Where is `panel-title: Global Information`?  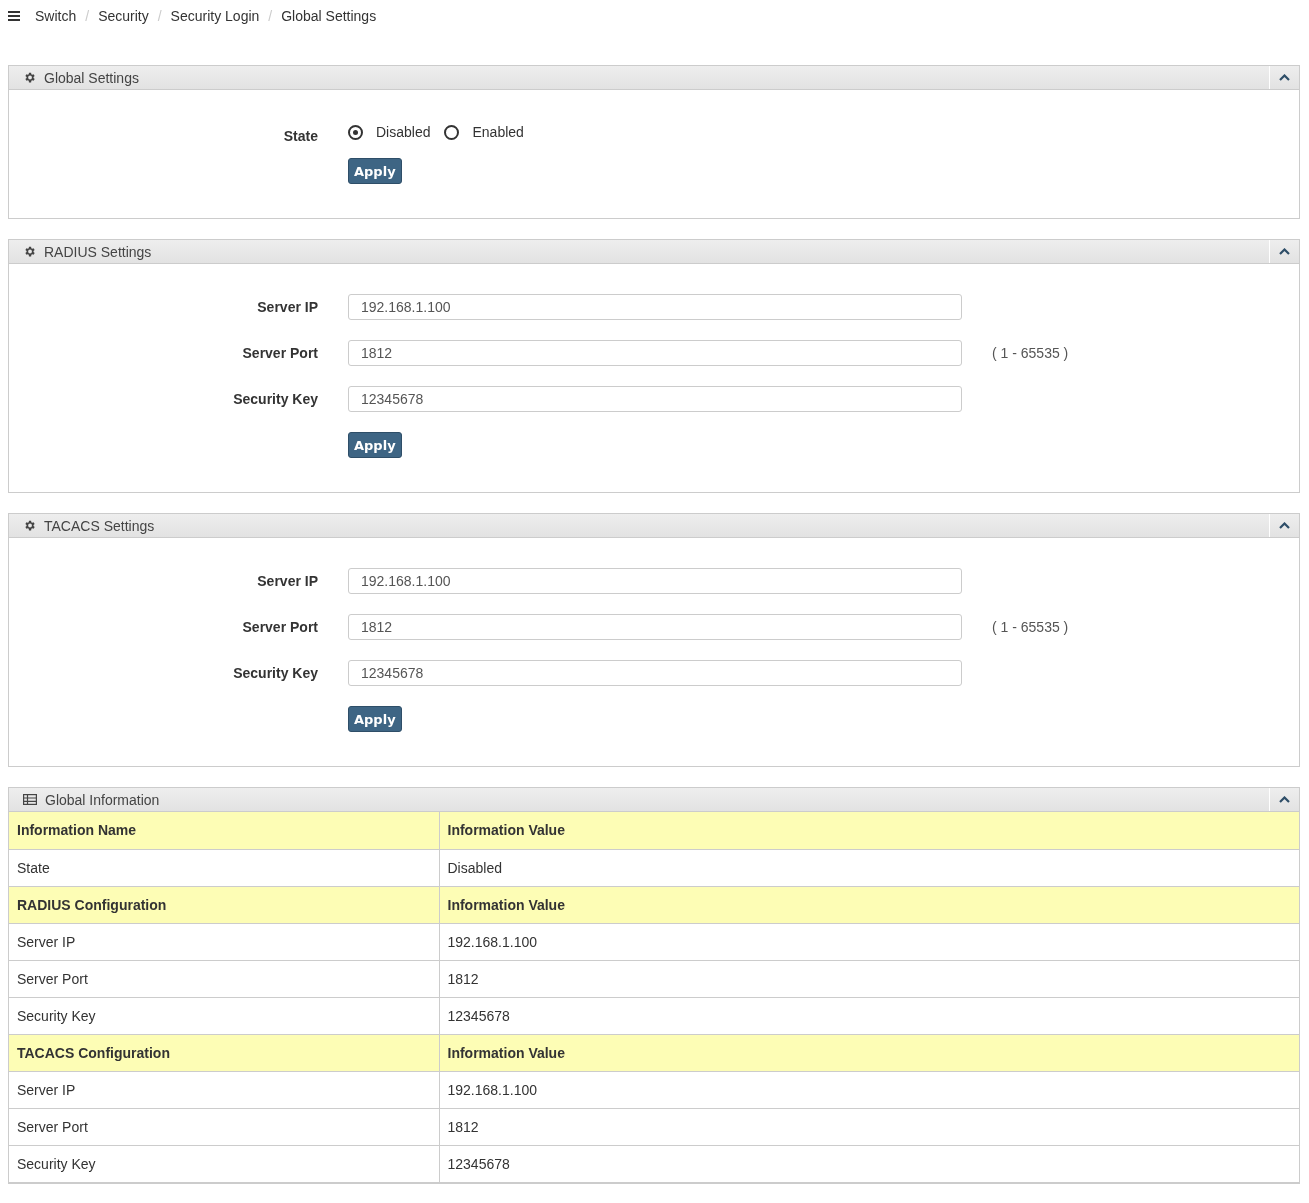 panel-title: Global Information is located at coordinates (103, 799).